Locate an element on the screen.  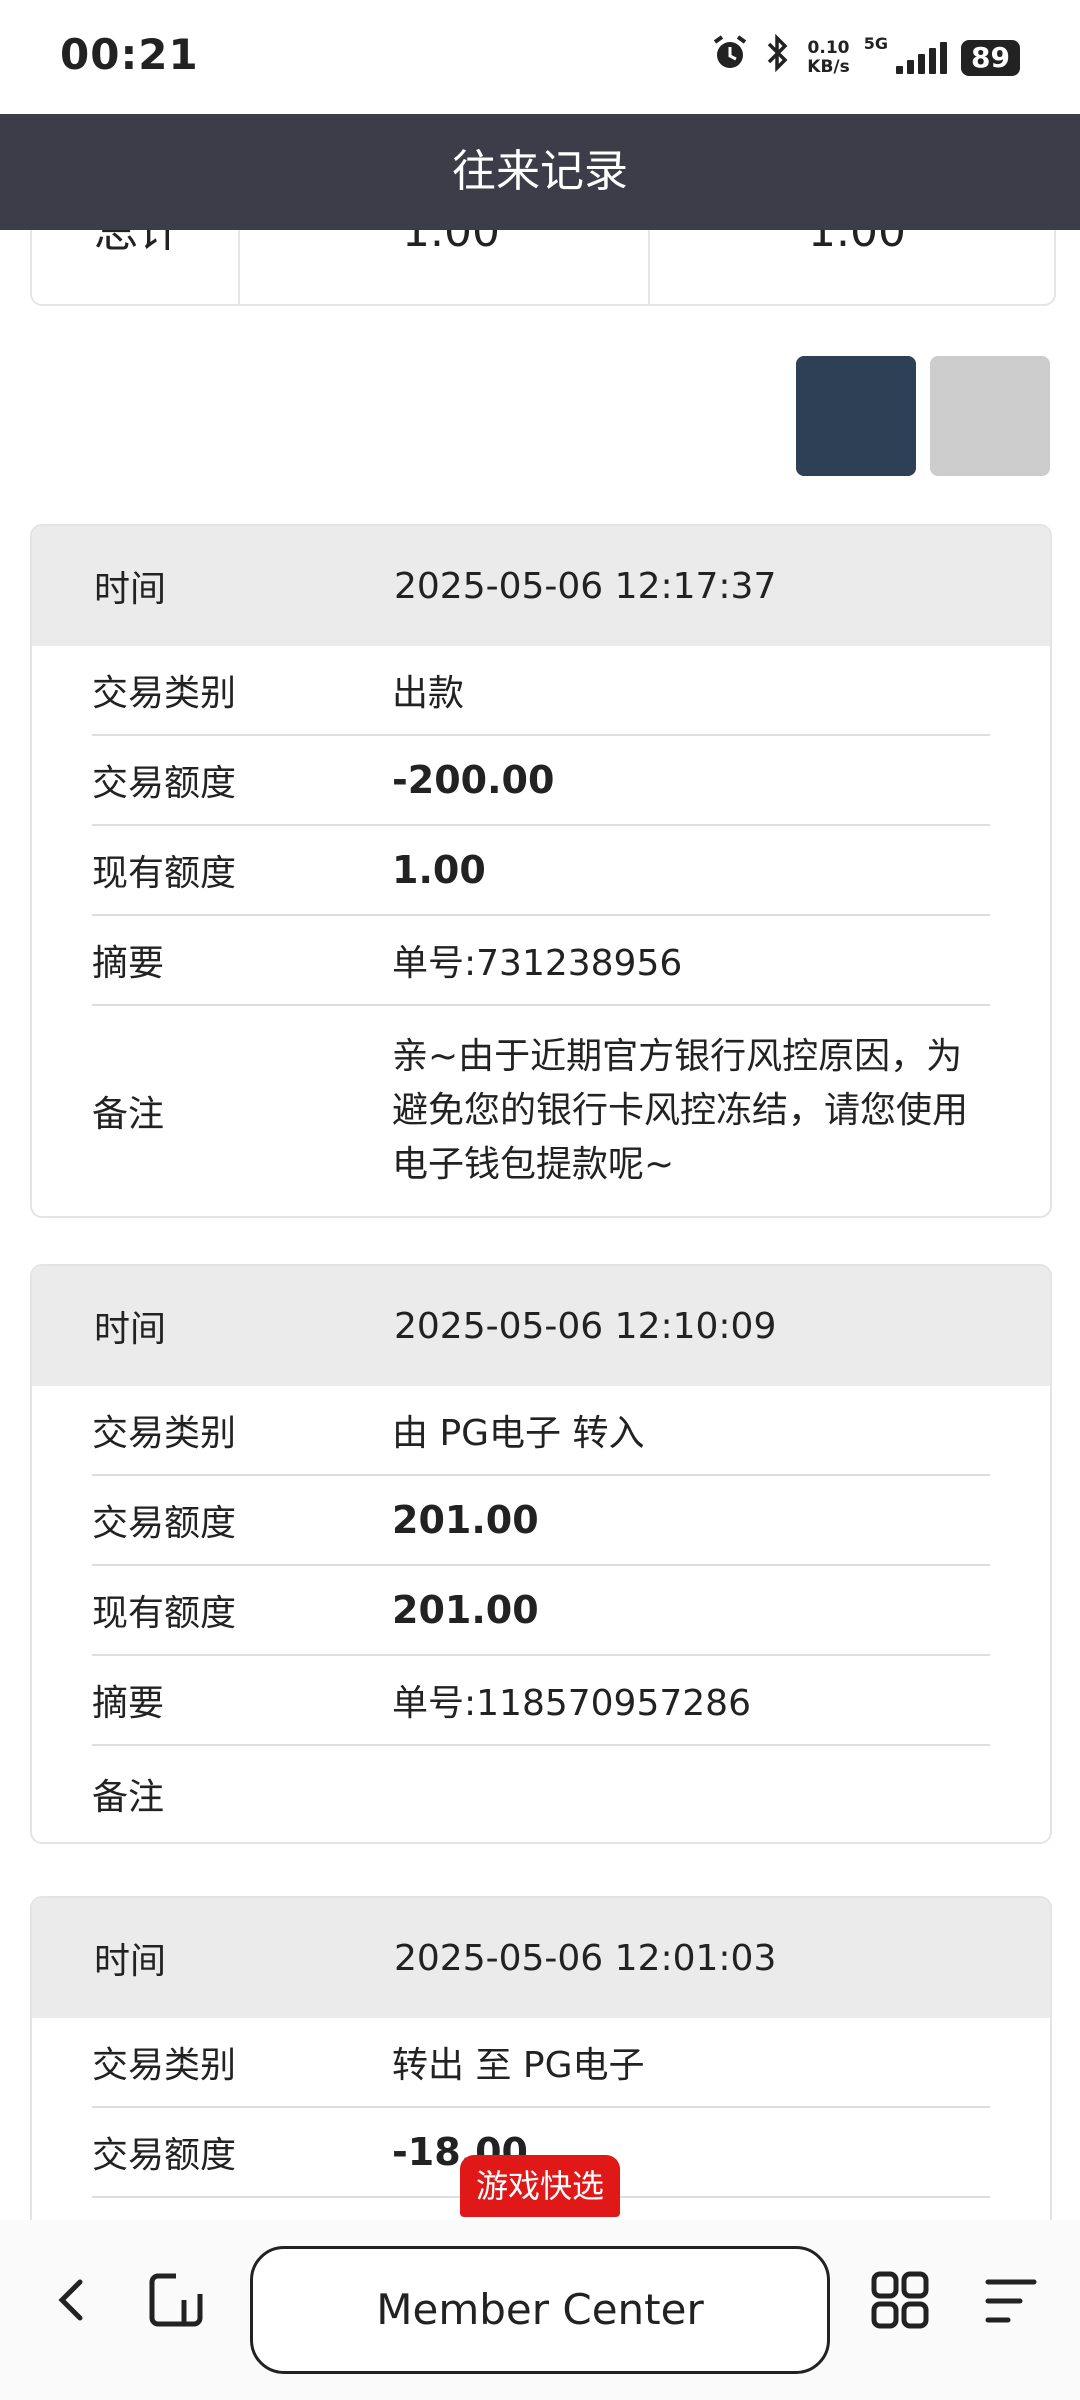
record-header: 时间 2025-05-06 12:17:37 is located at coordinates (541, 586).